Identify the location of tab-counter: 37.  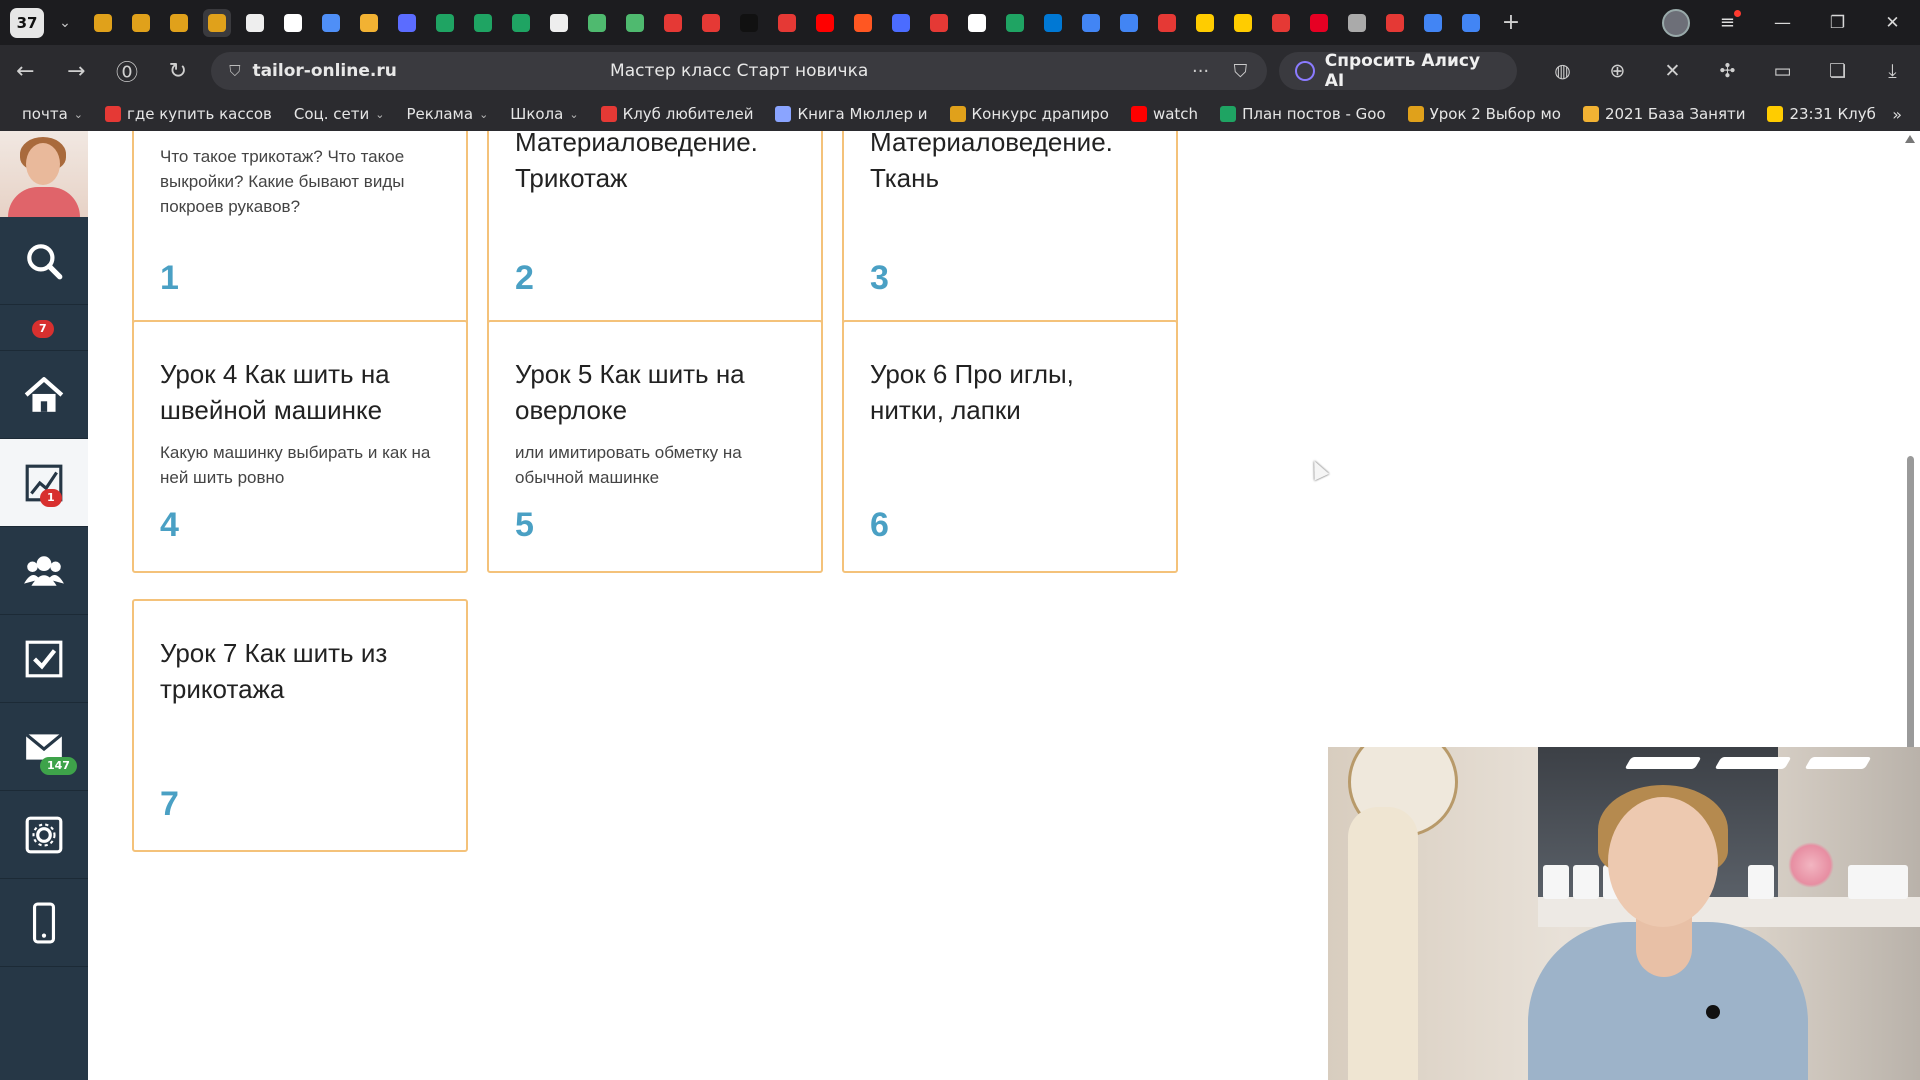
(27, 22).